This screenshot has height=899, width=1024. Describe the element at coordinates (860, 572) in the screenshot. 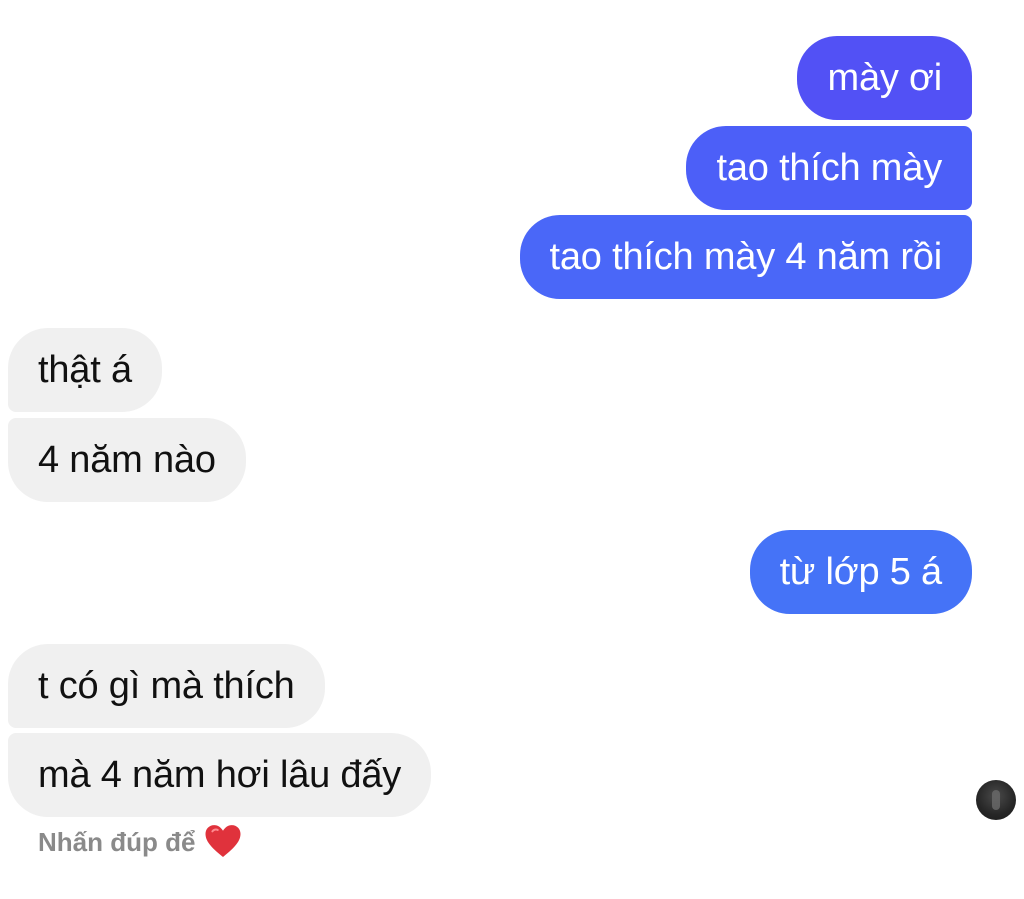

I see `message-bubble-outgoing: từ lớp 5 á` at that location.